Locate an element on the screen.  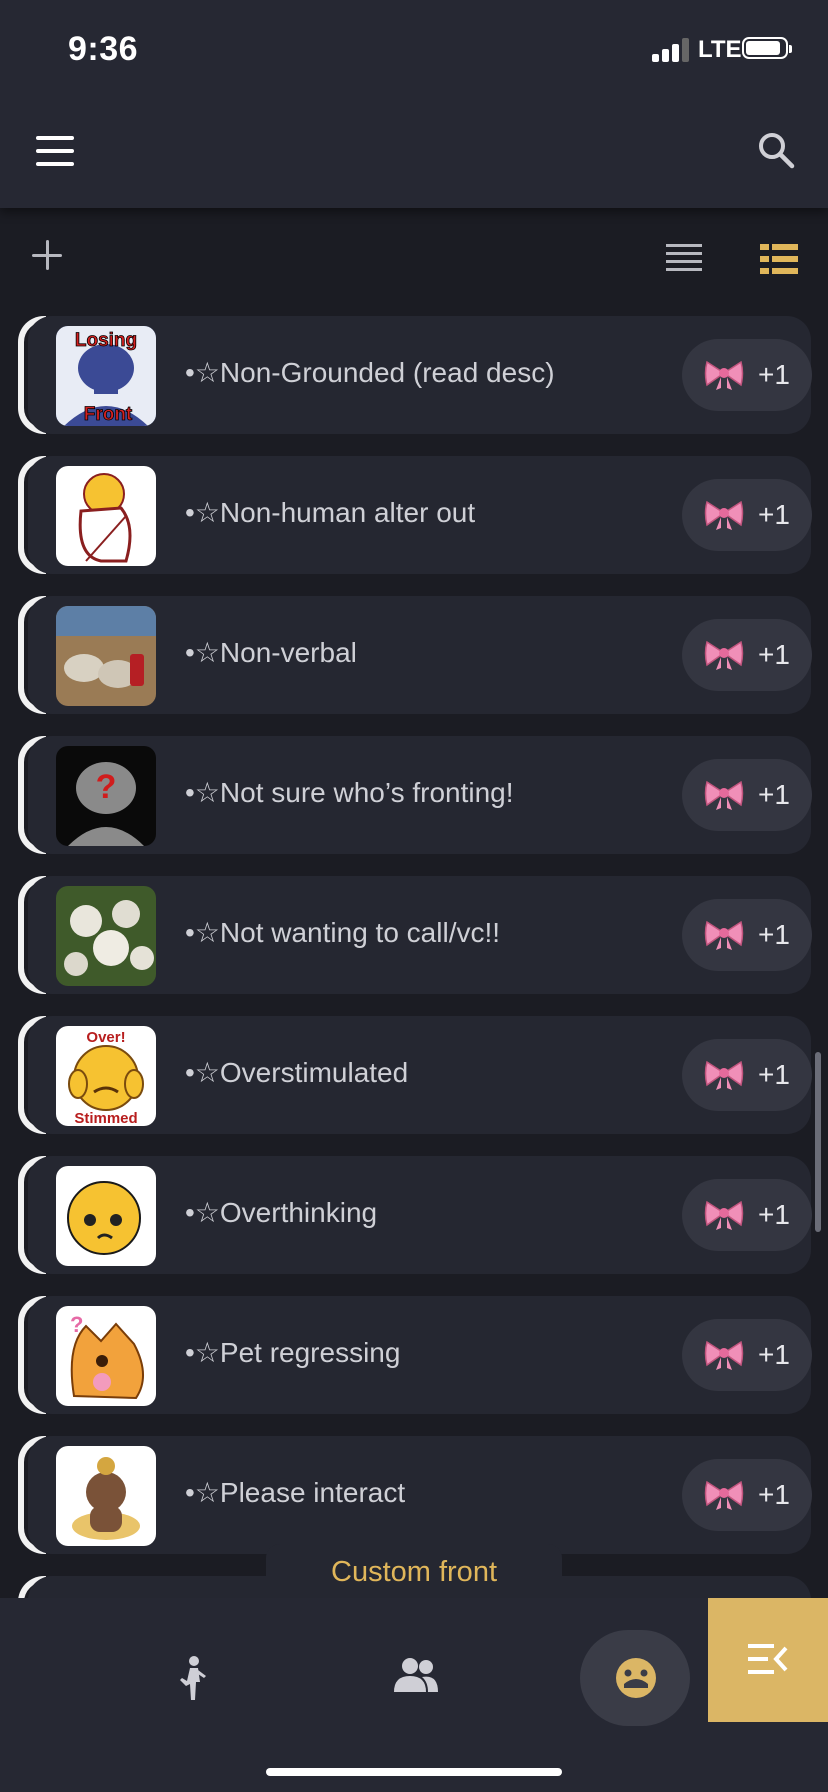
group-icon is located at coordinates (416, 1675).